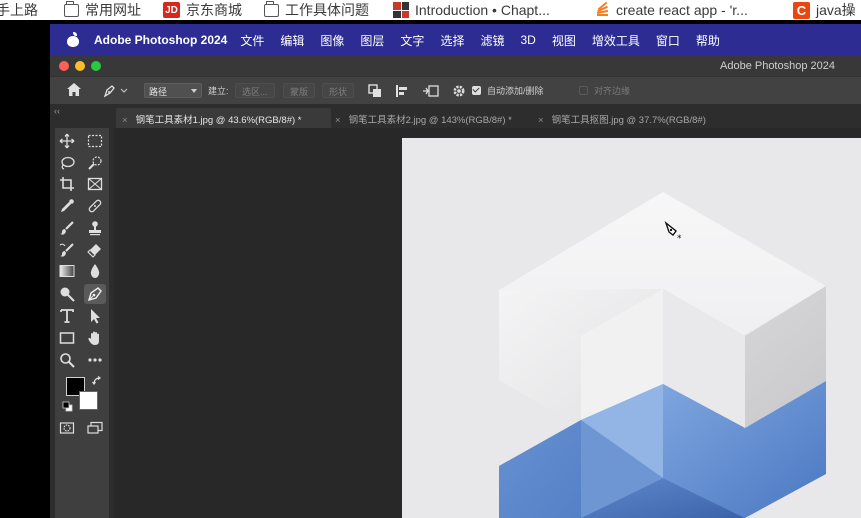  What do you see at coordinates (332, 40) in the screenshot?
I see `menu-image: 图像` at bounding box center [332, 40].